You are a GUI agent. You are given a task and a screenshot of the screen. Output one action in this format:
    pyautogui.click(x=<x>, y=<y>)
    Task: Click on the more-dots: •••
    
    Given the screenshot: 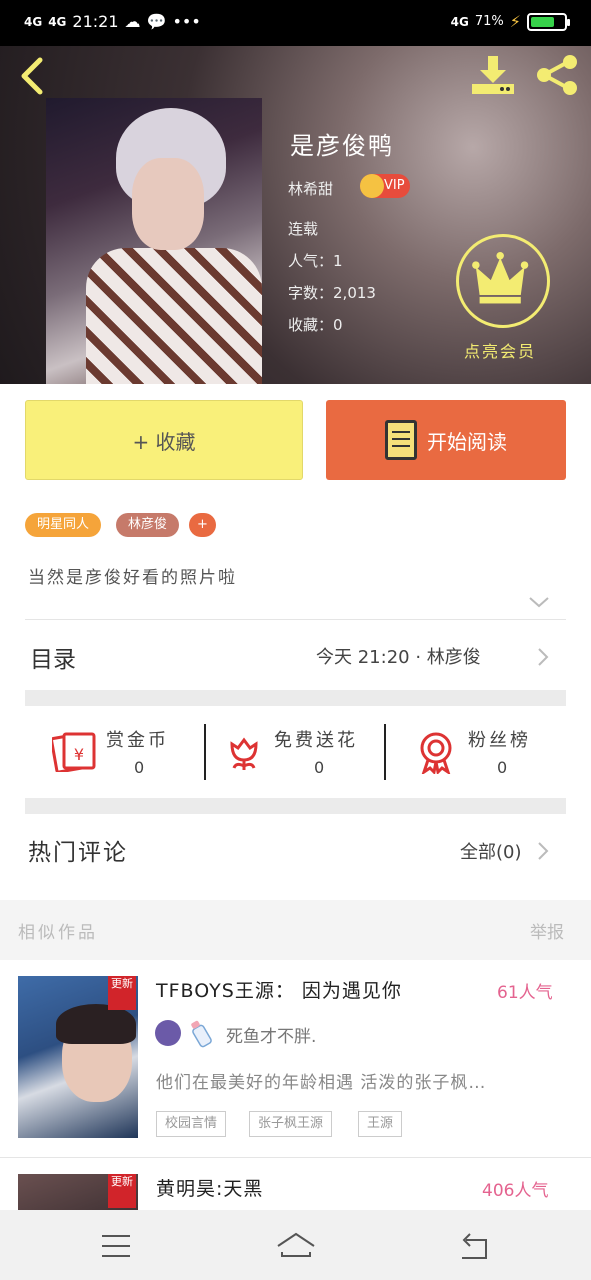 What is the action you would take?
    pyautogui.click(x=186, y=21)
    